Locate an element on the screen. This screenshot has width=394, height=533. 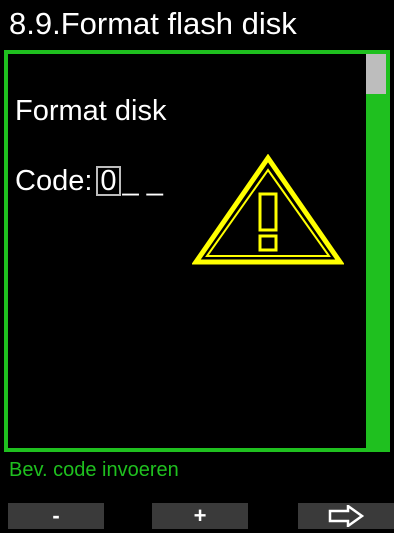
warning-triangle-icon is located at coordinates (268, 209).